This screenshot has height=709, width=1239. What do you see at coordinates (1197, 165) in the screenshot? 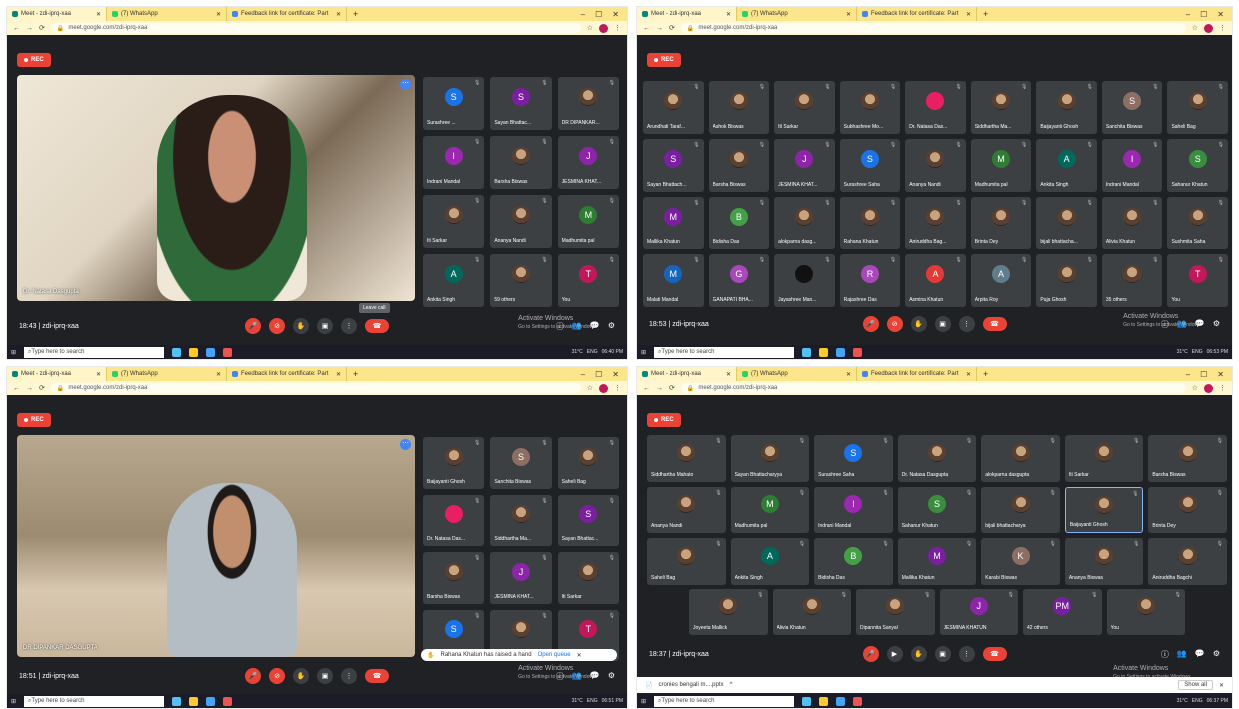
I see `participant-tile: S 🎙 Sahanur Khatun` at bounding box center [1197, 165].